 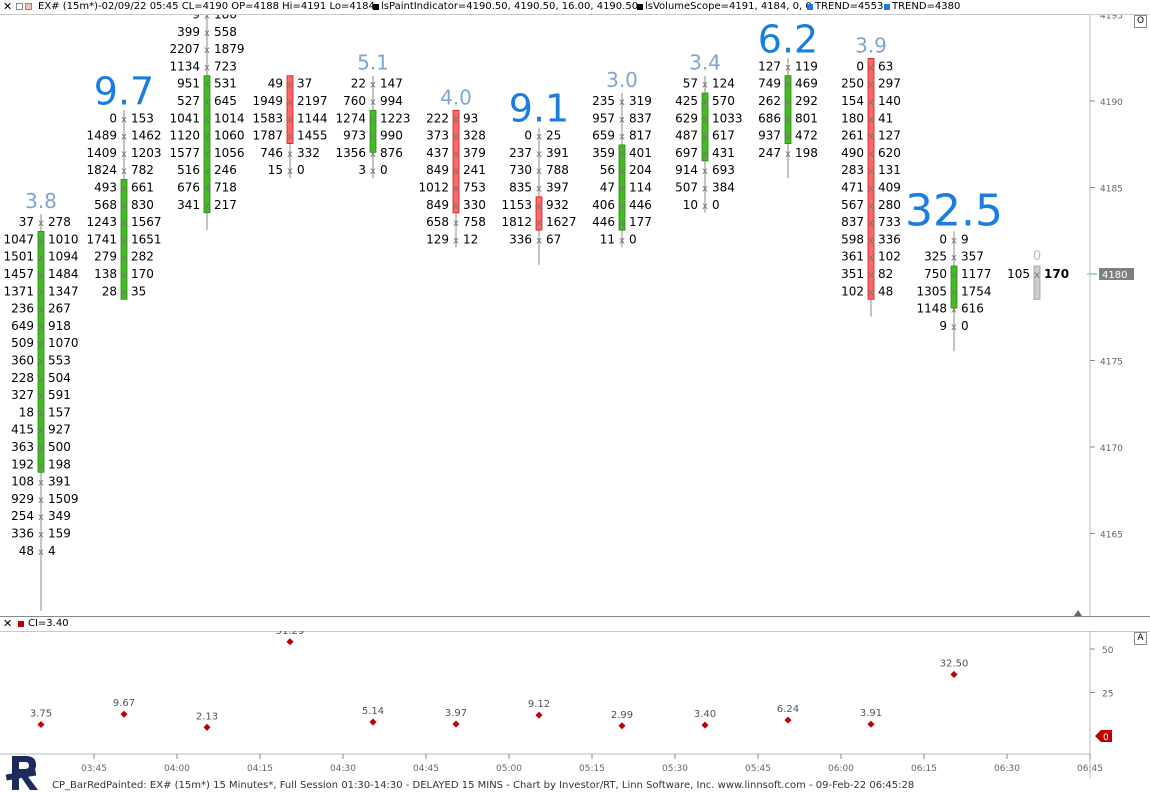 What do you see at coordinates (539, 704) in the screenshot?
I see `indicator-value-label: 9.12` at bounding box center [539, 704].